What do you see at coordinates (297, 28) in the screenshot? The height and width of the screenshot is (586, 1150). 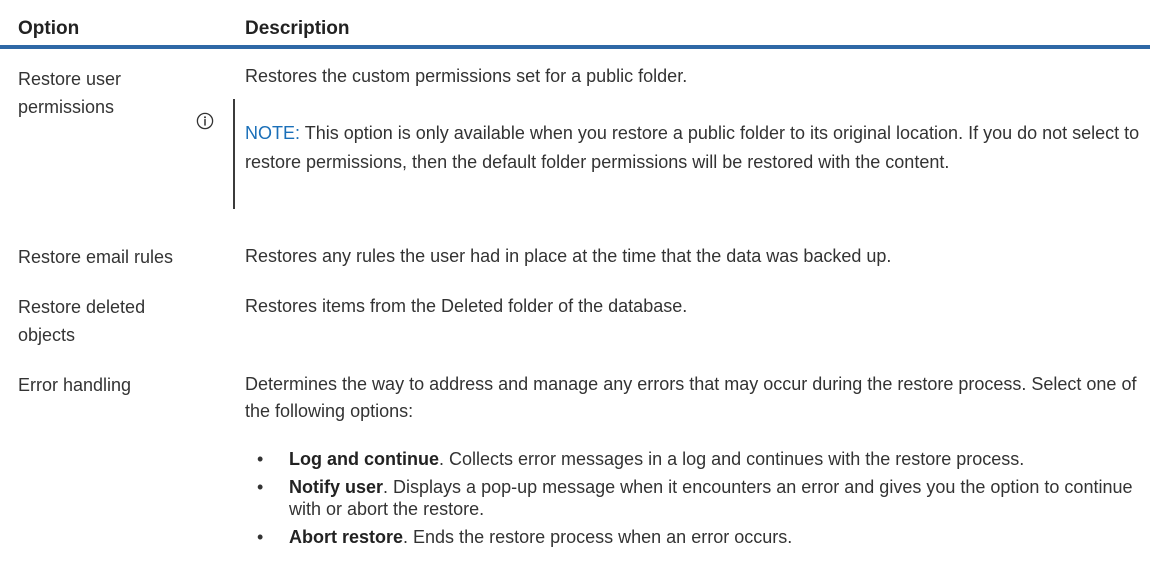 I see `header-description: Description` at bounding box center [297, 28].